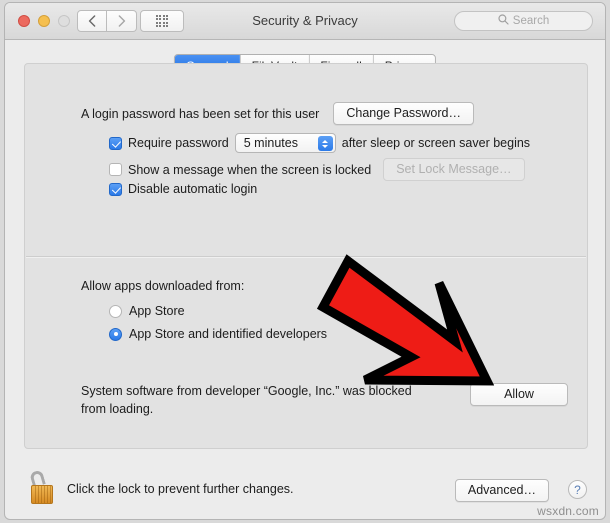 This screenshot has width=610, height=523. What do you see at coordinates (42, 494) in the screenshot?
I see `open-padlock-body-icon` at bounding box center [42, 494].